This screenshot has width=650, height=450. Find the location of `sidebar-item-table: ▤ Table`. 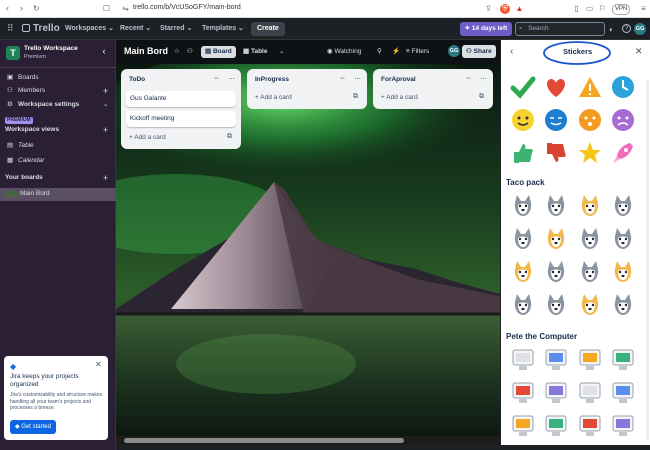

sidebar-item-table: ▤ Table is located at coordinates (58, 146).